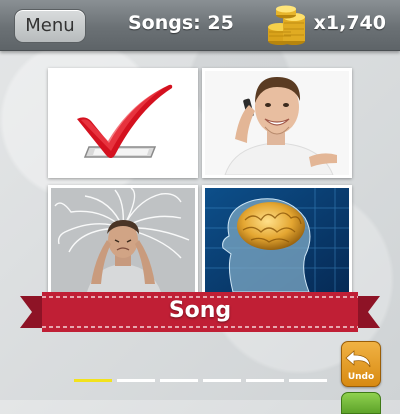 This screenshot has height=414, width=400. I want to click on checkmark-picture, so click(123, 123).